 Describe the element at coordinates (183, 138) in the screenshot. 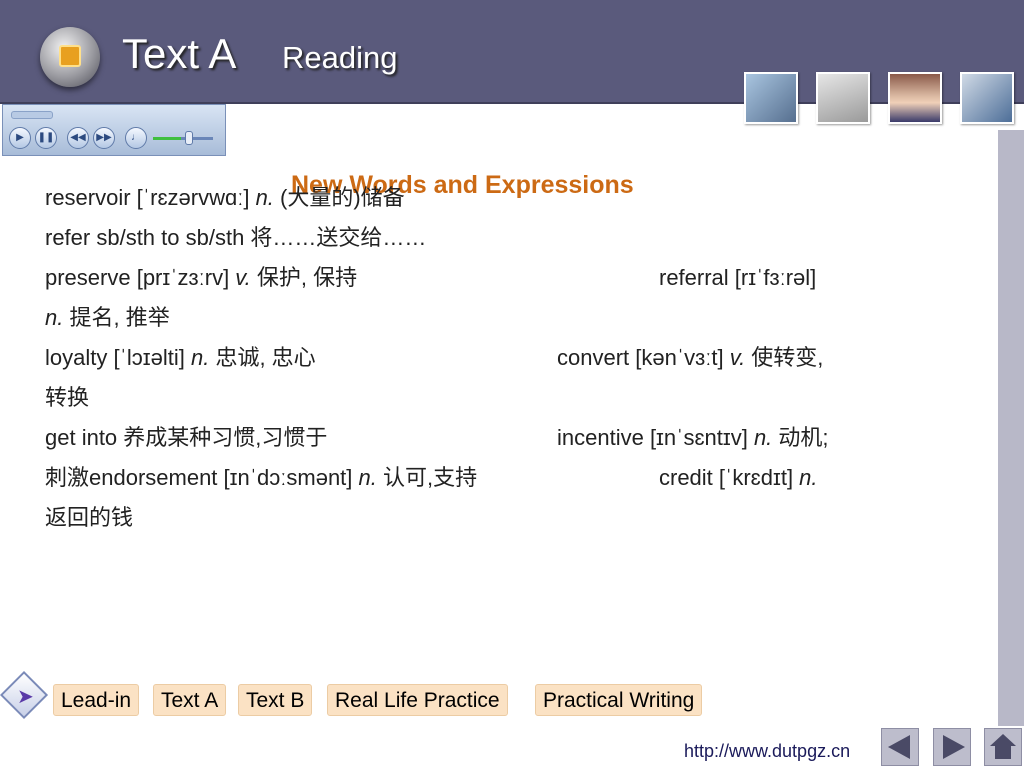

I see `volume-slider` at that location.